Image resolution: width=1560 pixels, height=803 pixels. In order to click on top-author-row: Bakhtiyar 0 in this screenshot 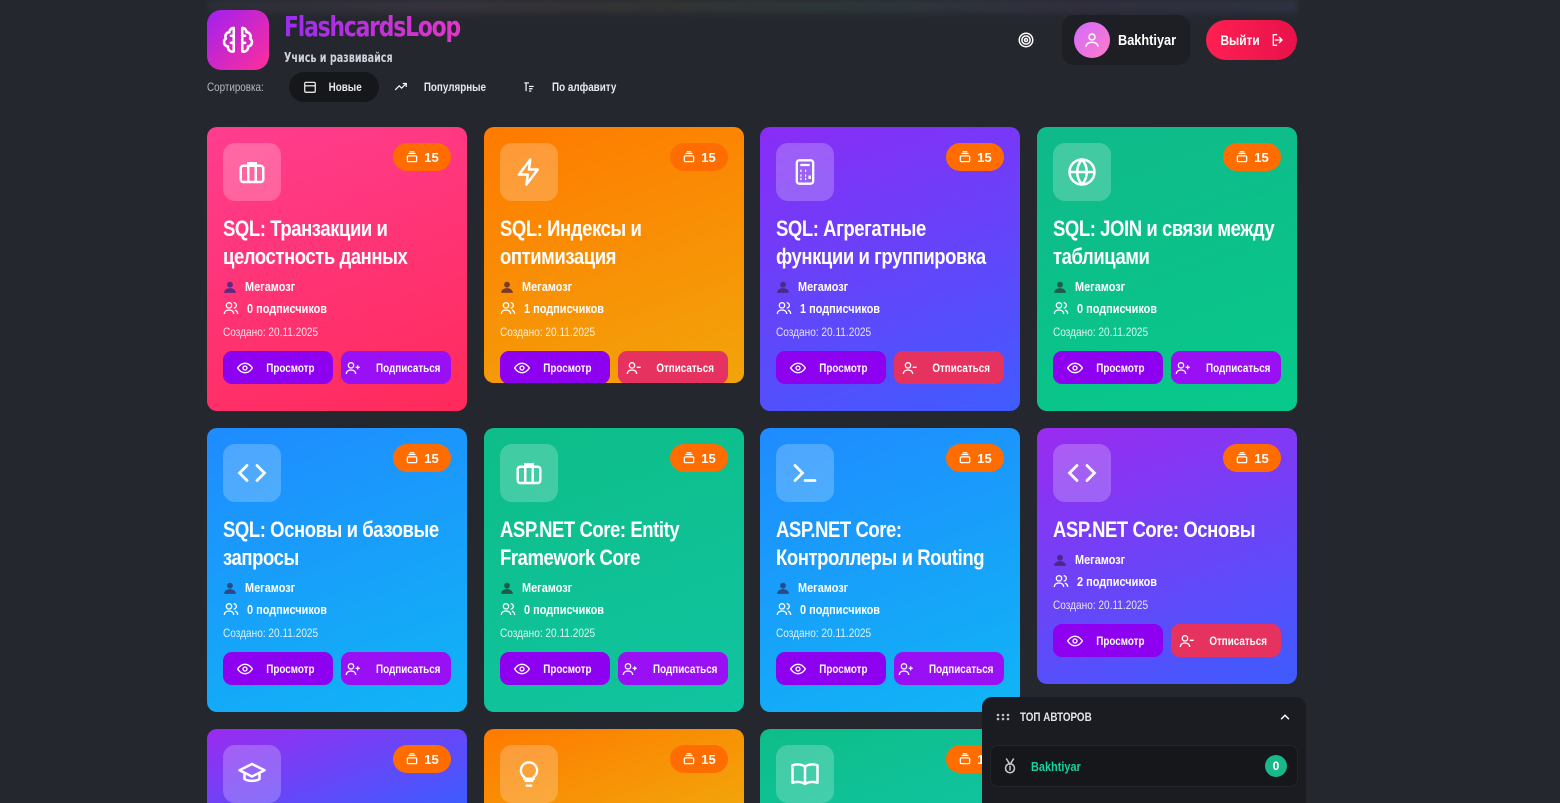, I will do `click(1144, 766)`.